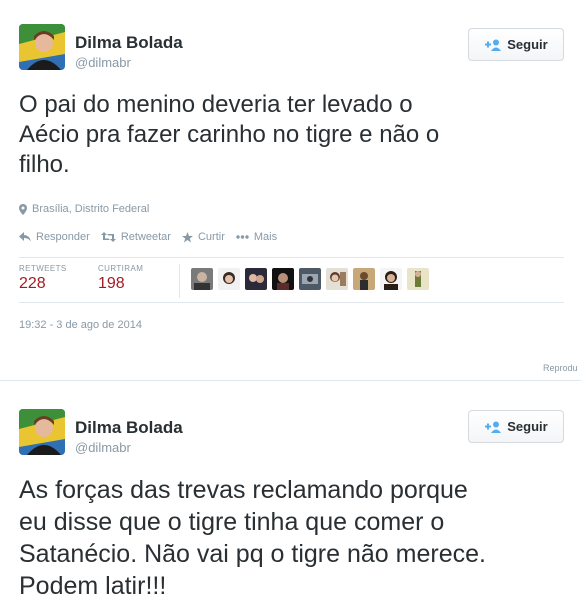 Image resolution: width=581 pixels, height=606 pixels. I want to click on retweet-label: Retweetar, so click(145, 237).